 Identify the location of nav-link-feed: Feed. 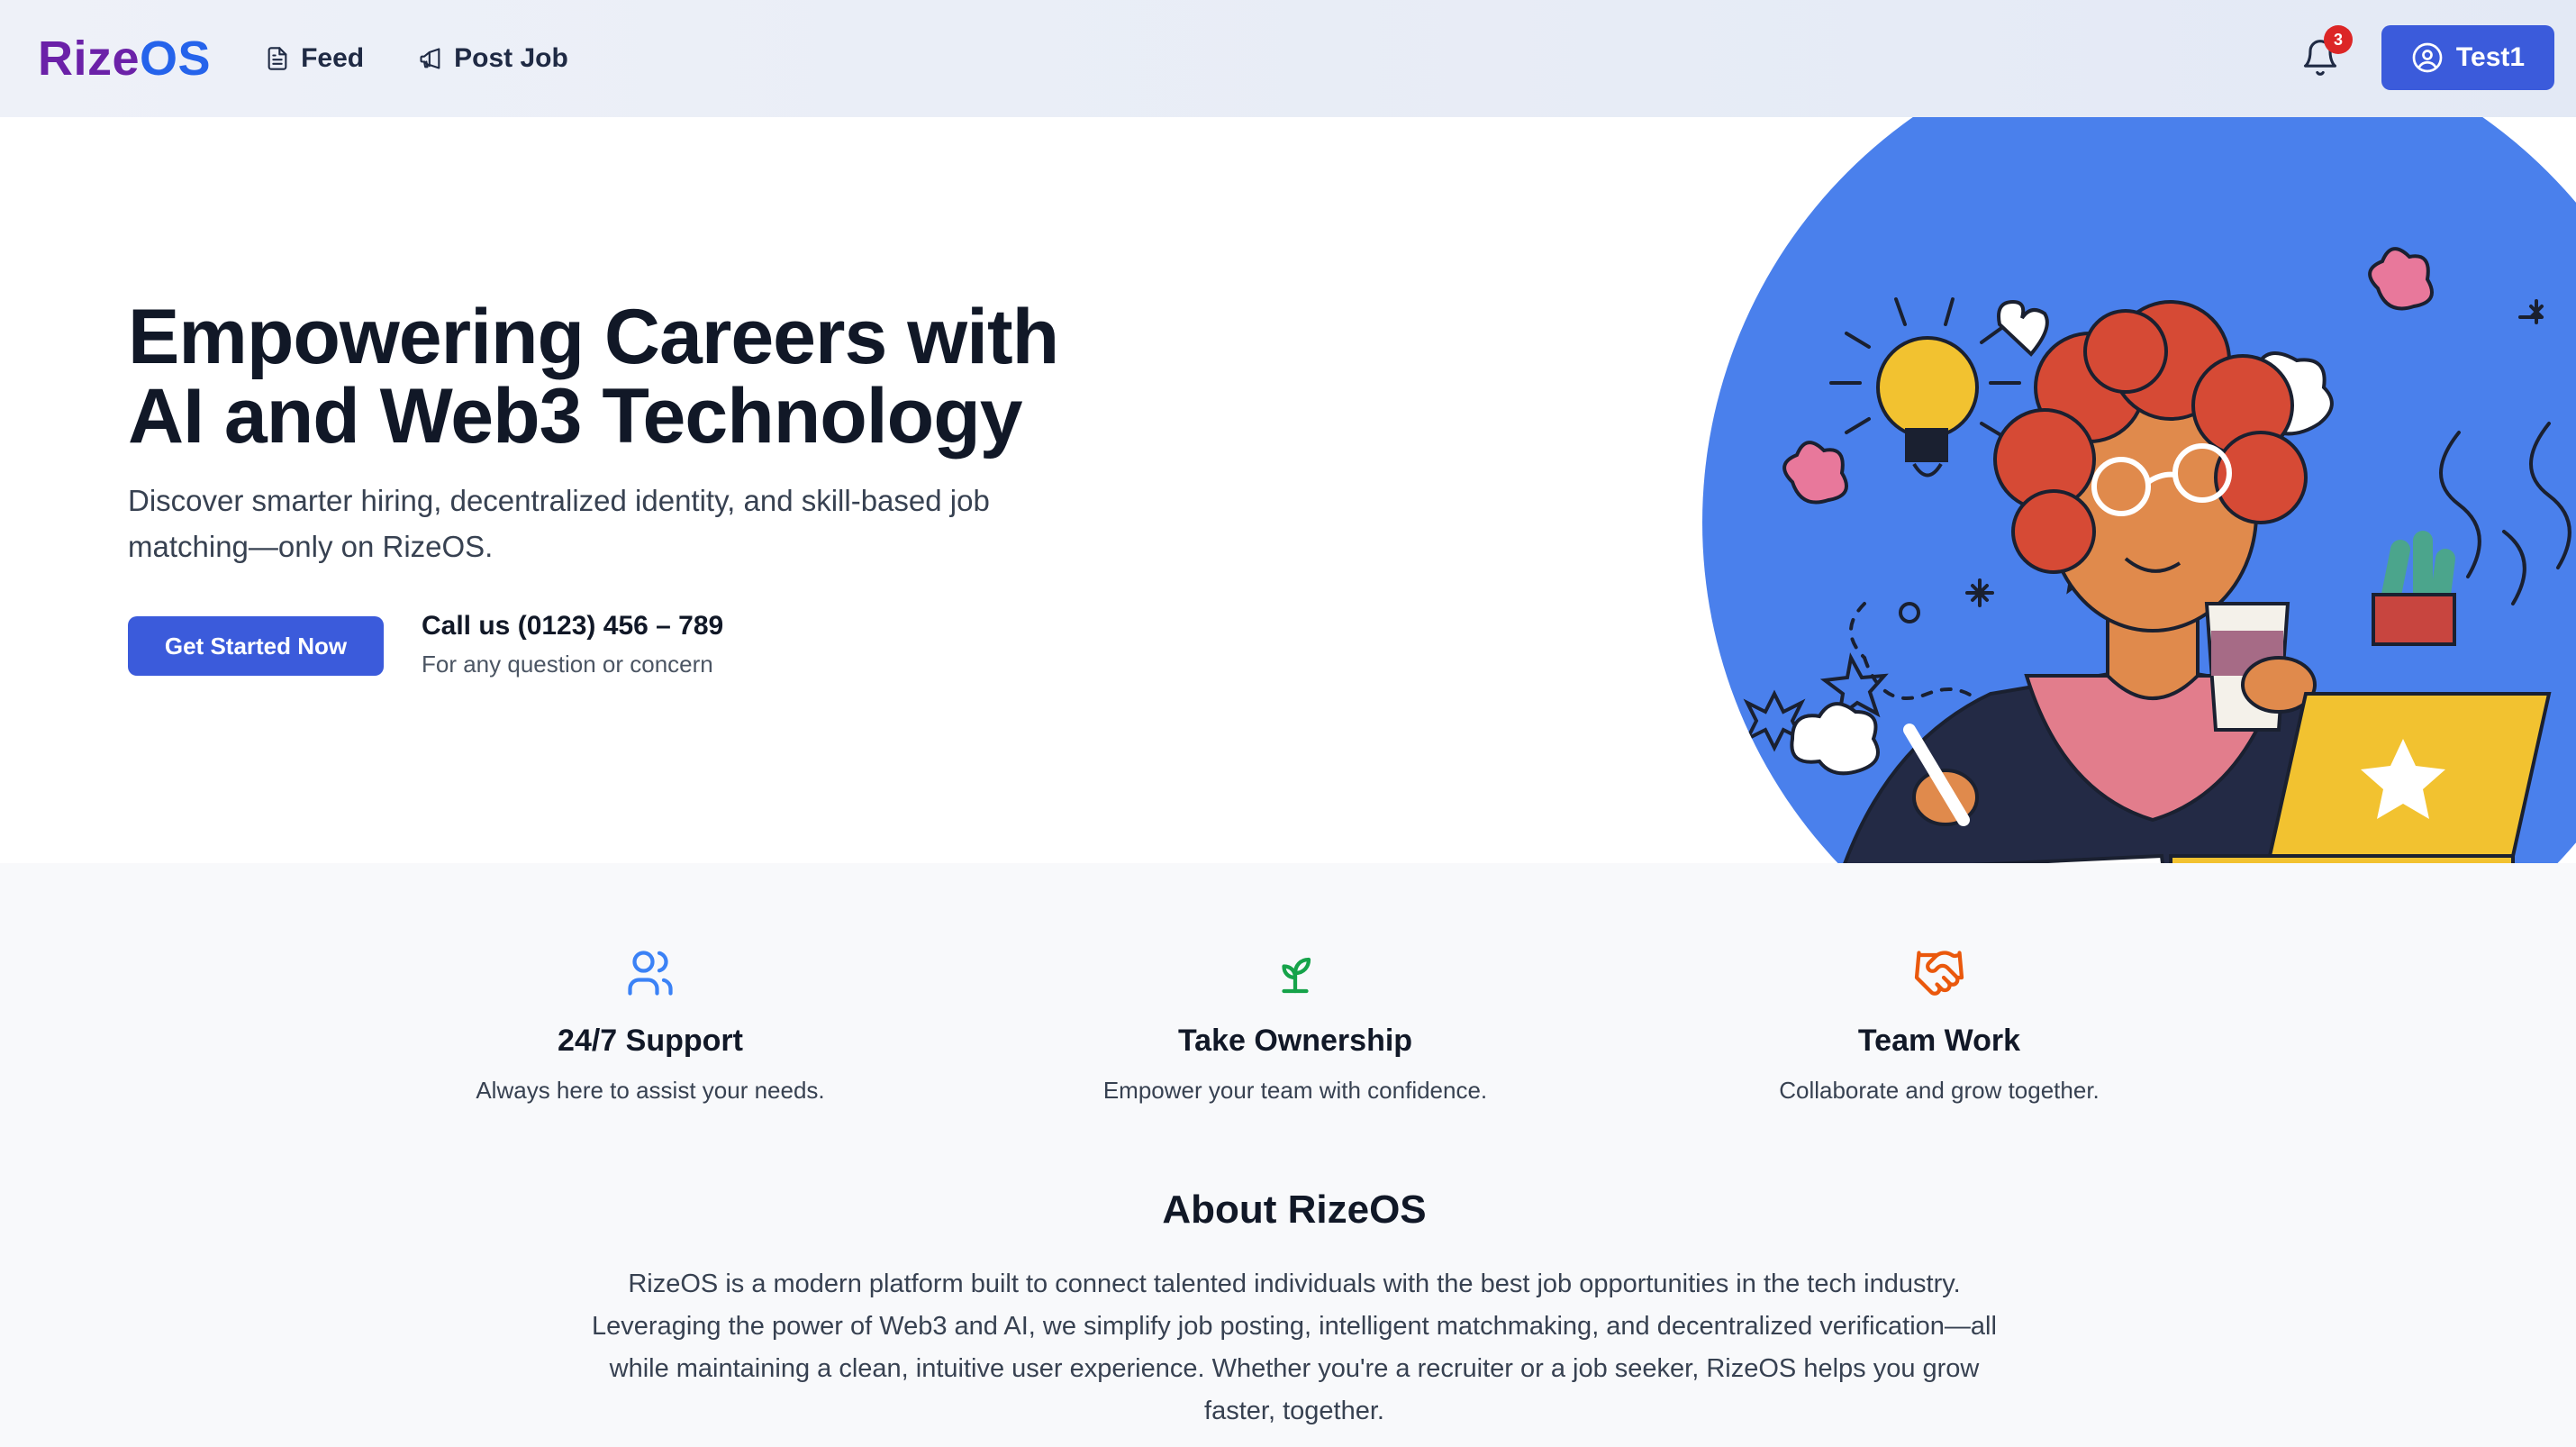
(314, 59).